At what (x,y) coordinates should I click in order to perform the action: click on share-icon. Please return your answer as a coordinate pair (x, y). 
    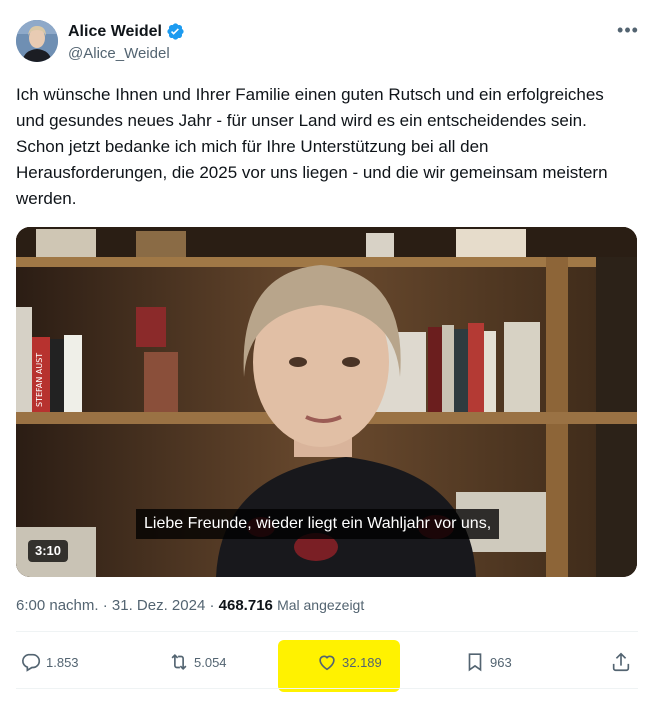
    Looking at the image, I should click on (621, 662).